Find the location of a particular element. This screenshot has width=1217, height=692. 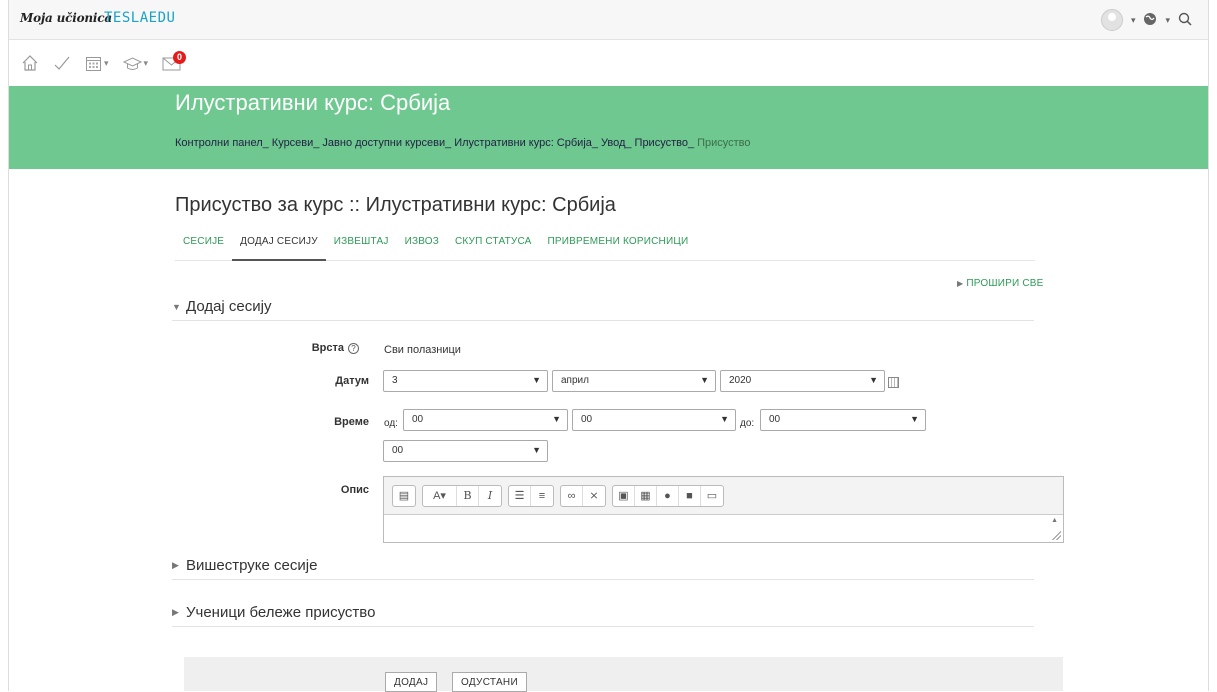

microphone-icon: ● is located at coordinates (668, 495).